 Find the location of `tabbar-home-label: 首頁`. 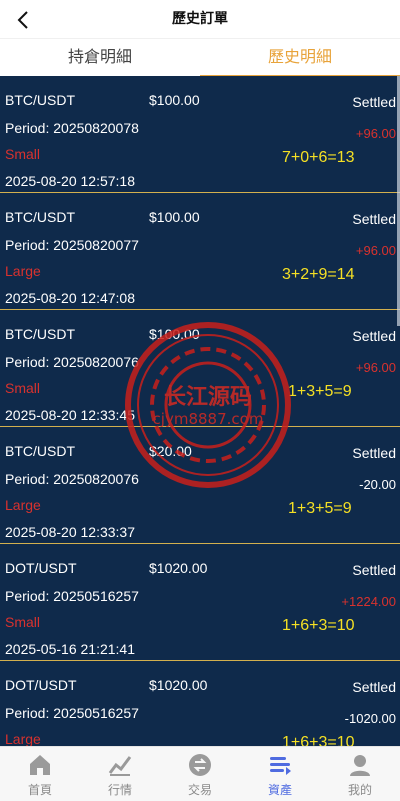

tabbar-home-label: 首頁 is located at coordinates (39, 790).